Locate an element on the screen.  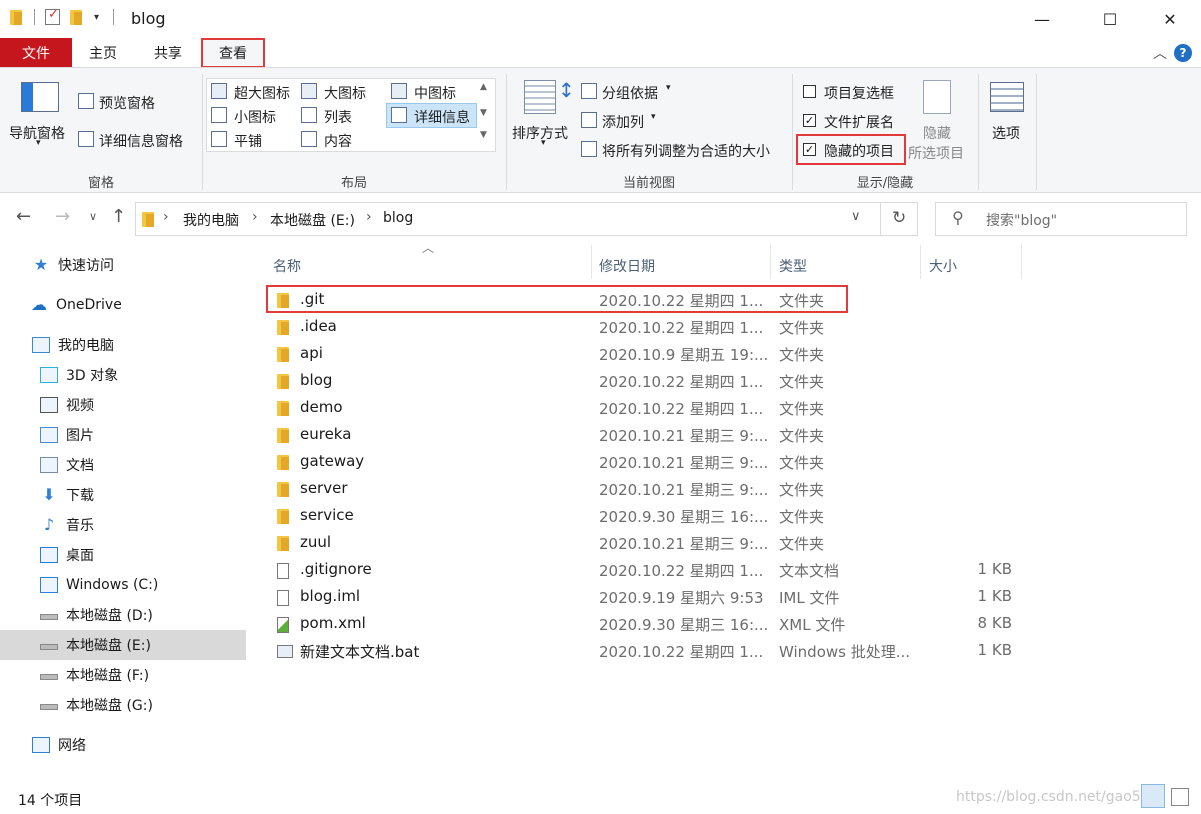
back-arrow-icon: ← is located at coordinates (23, 216).